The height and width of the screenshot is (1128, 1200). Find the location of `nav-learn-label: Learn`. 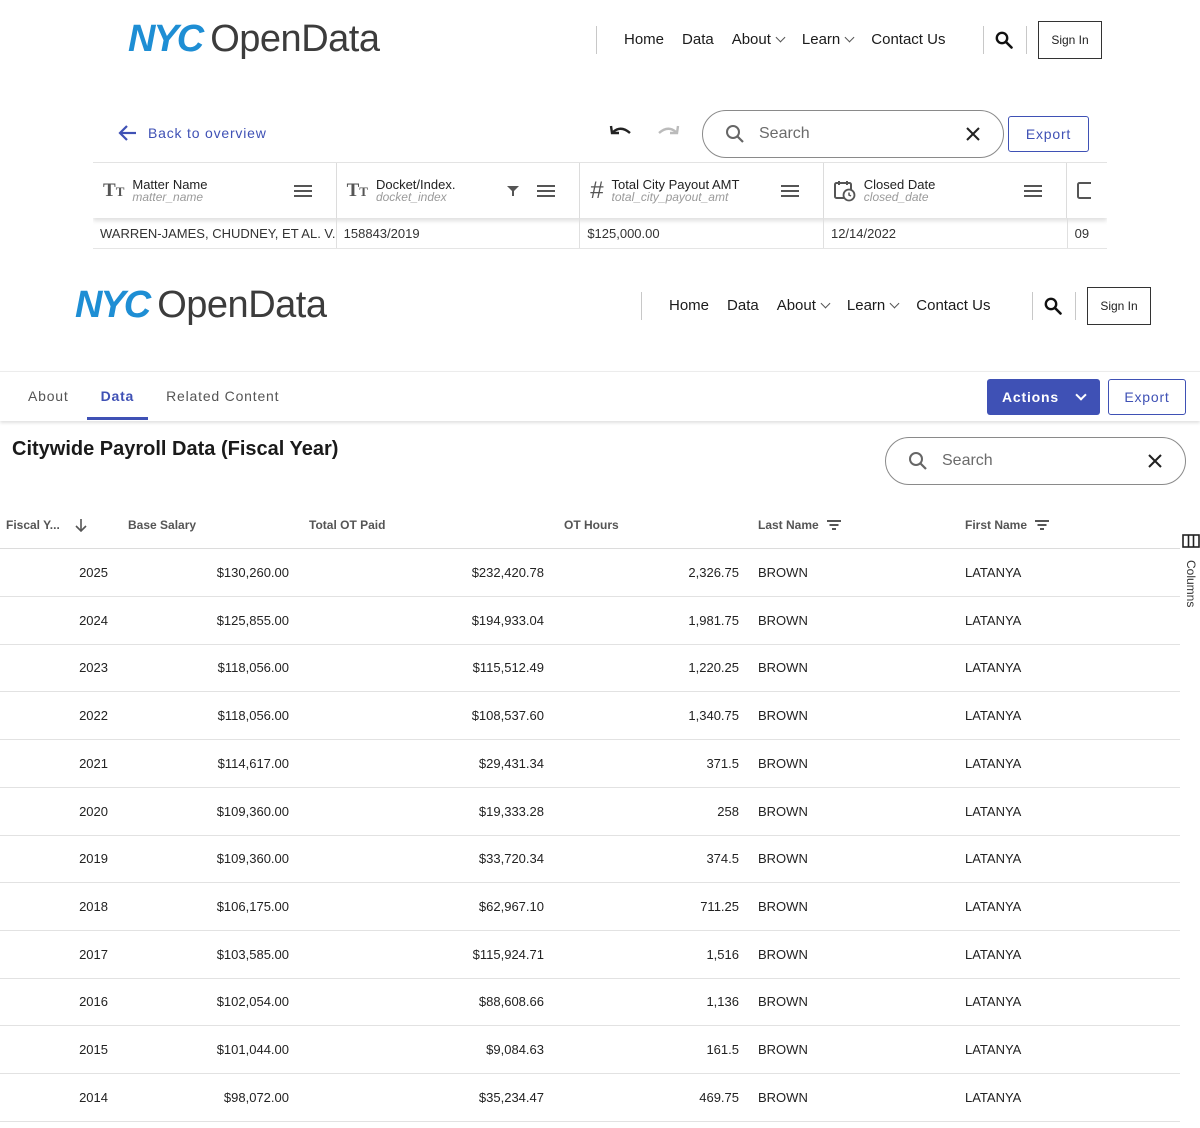

nav-learn-label: Learn is located at coordinates (866, 305).